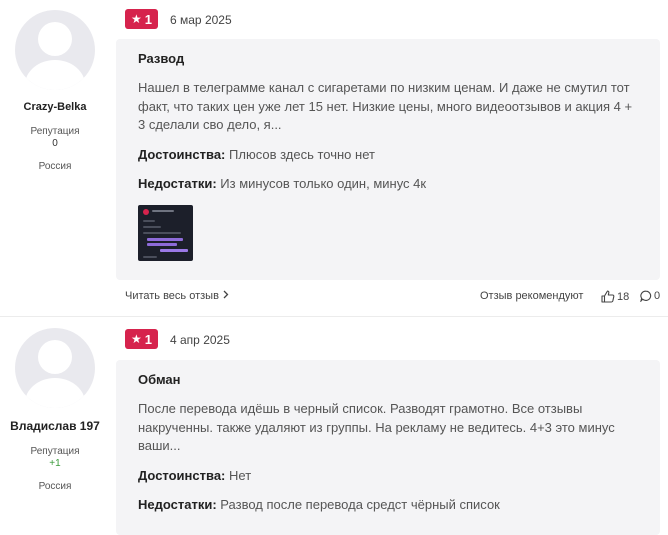 This screenshot has height=535, width=668. What do you see at coordinates (55, 143) in the screenshot?
I see `reputation-value: 0` at bounding box center [55, 143].